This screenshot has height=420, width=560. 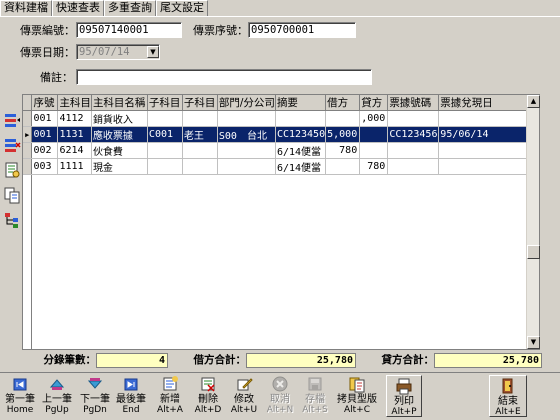 I want to click on tab-quick-lookup: 快速查表, so click(x=78, y=8).